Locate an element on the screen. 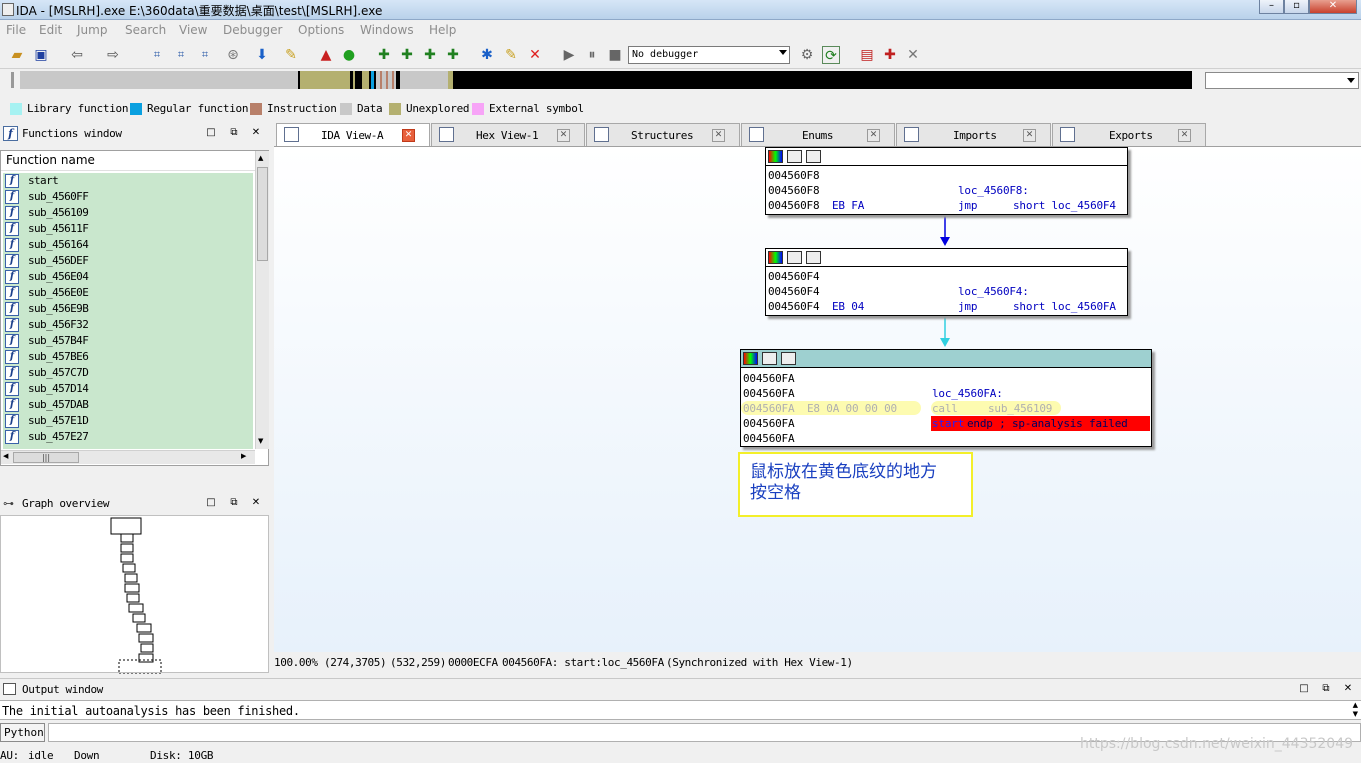  menu-debugger: Debugger is located at coordinates (252, 30).